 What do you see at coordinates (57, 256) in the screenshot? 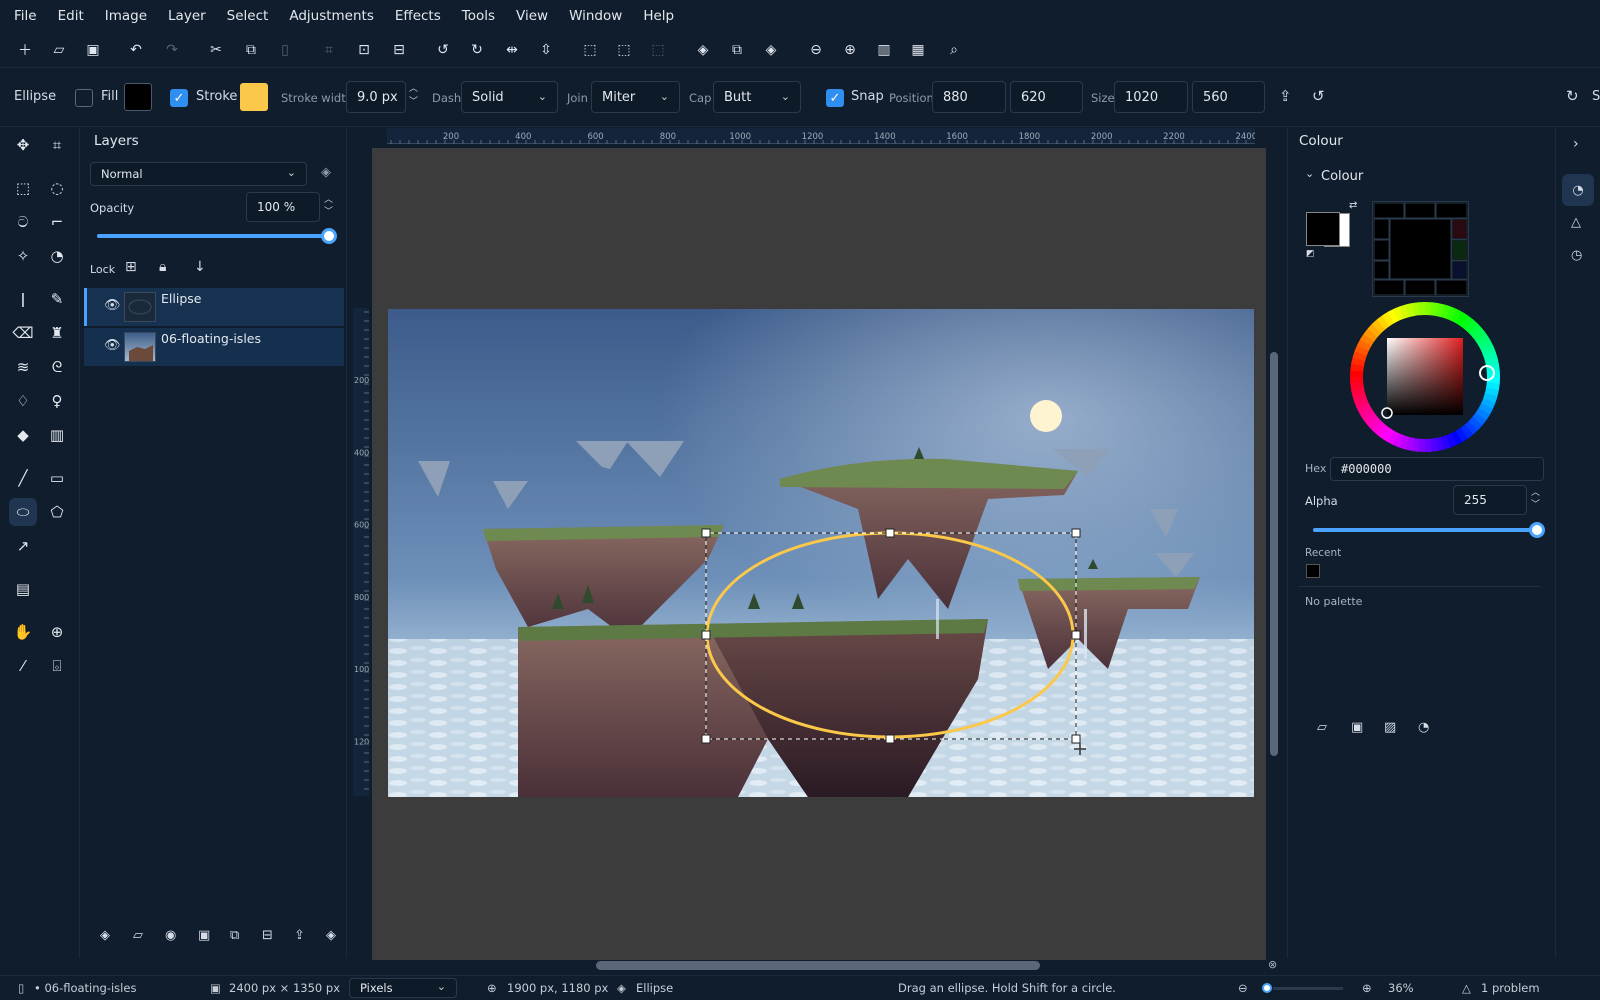
I see `colour-select-icon: ◔` at bounding box center [57, 256].